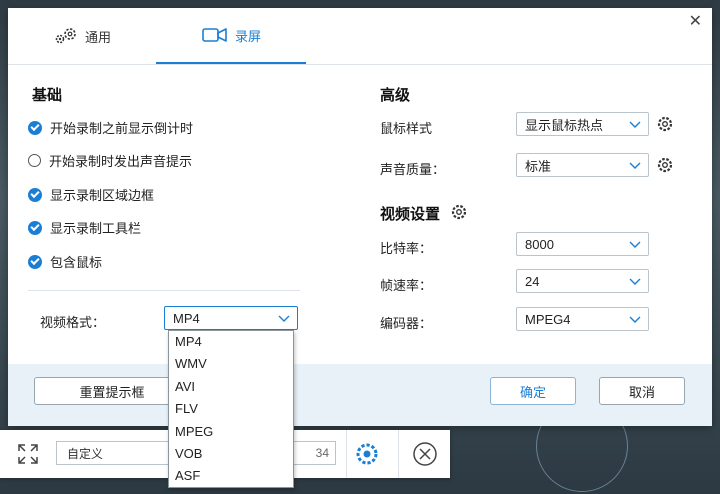 This screenshot has height=494, width=720. I want to click on option-countdown: 开始录制之前显示倒计时, so click(110, 127).